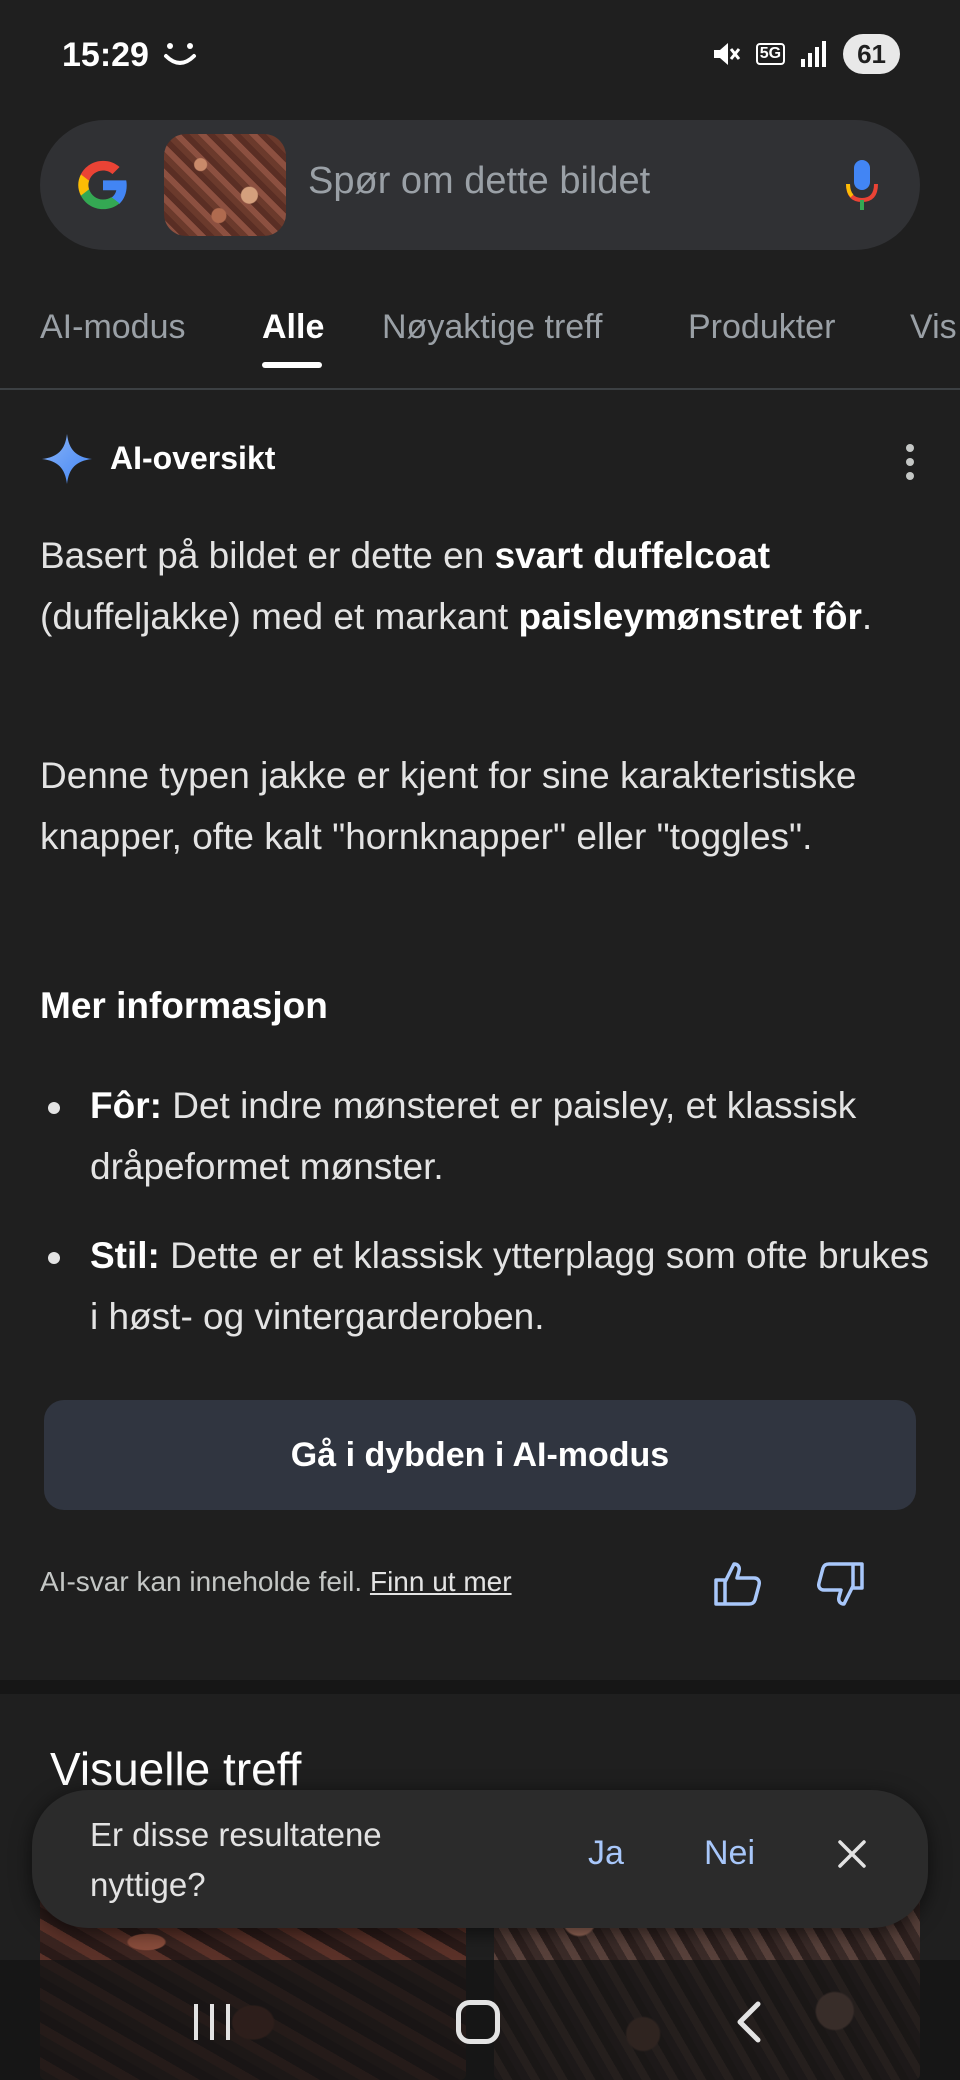 The width and height of the screenshot is (960, 2080). I want to click on mute-icon, so click(726, 54).